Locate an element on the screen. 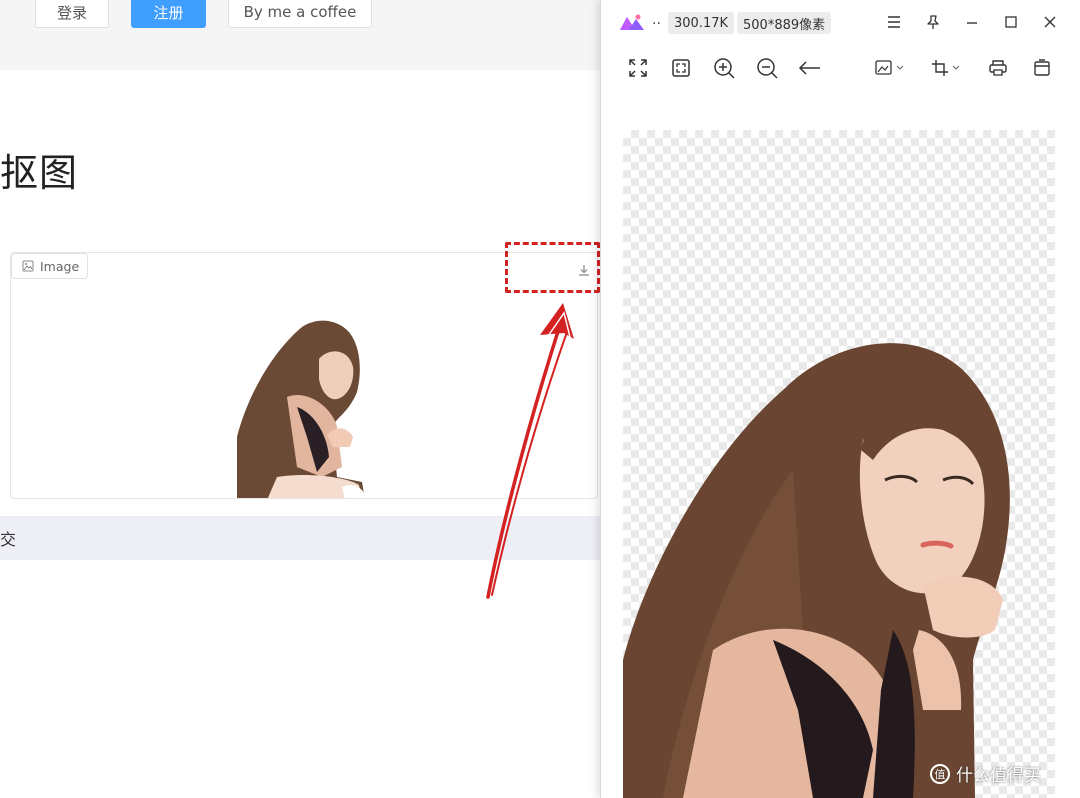 The height and width of the screenshot is (798, 1080). image-edit-icon is located at coordinates (889, 67).